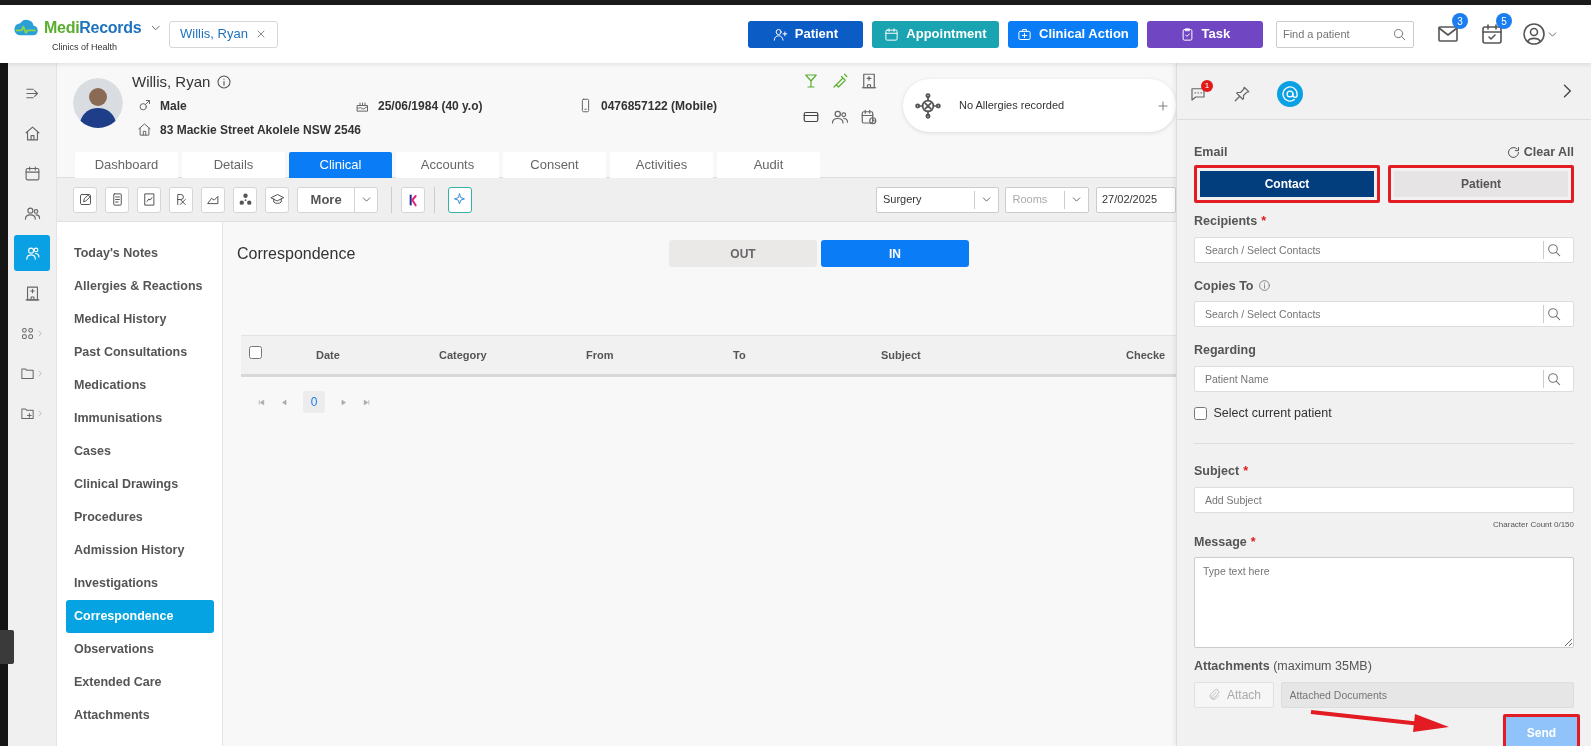  What do you see at coordinates (255, 353) in the screenshot?
I see `select-all-checkbox` at bounding box center [255, 353].